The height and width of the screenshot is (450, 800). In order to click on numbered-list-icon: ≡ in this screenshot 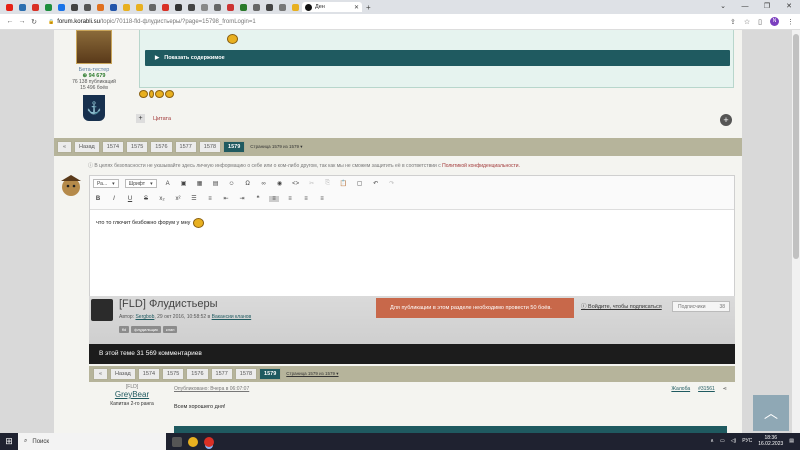, I will do `click(210, 199)`.